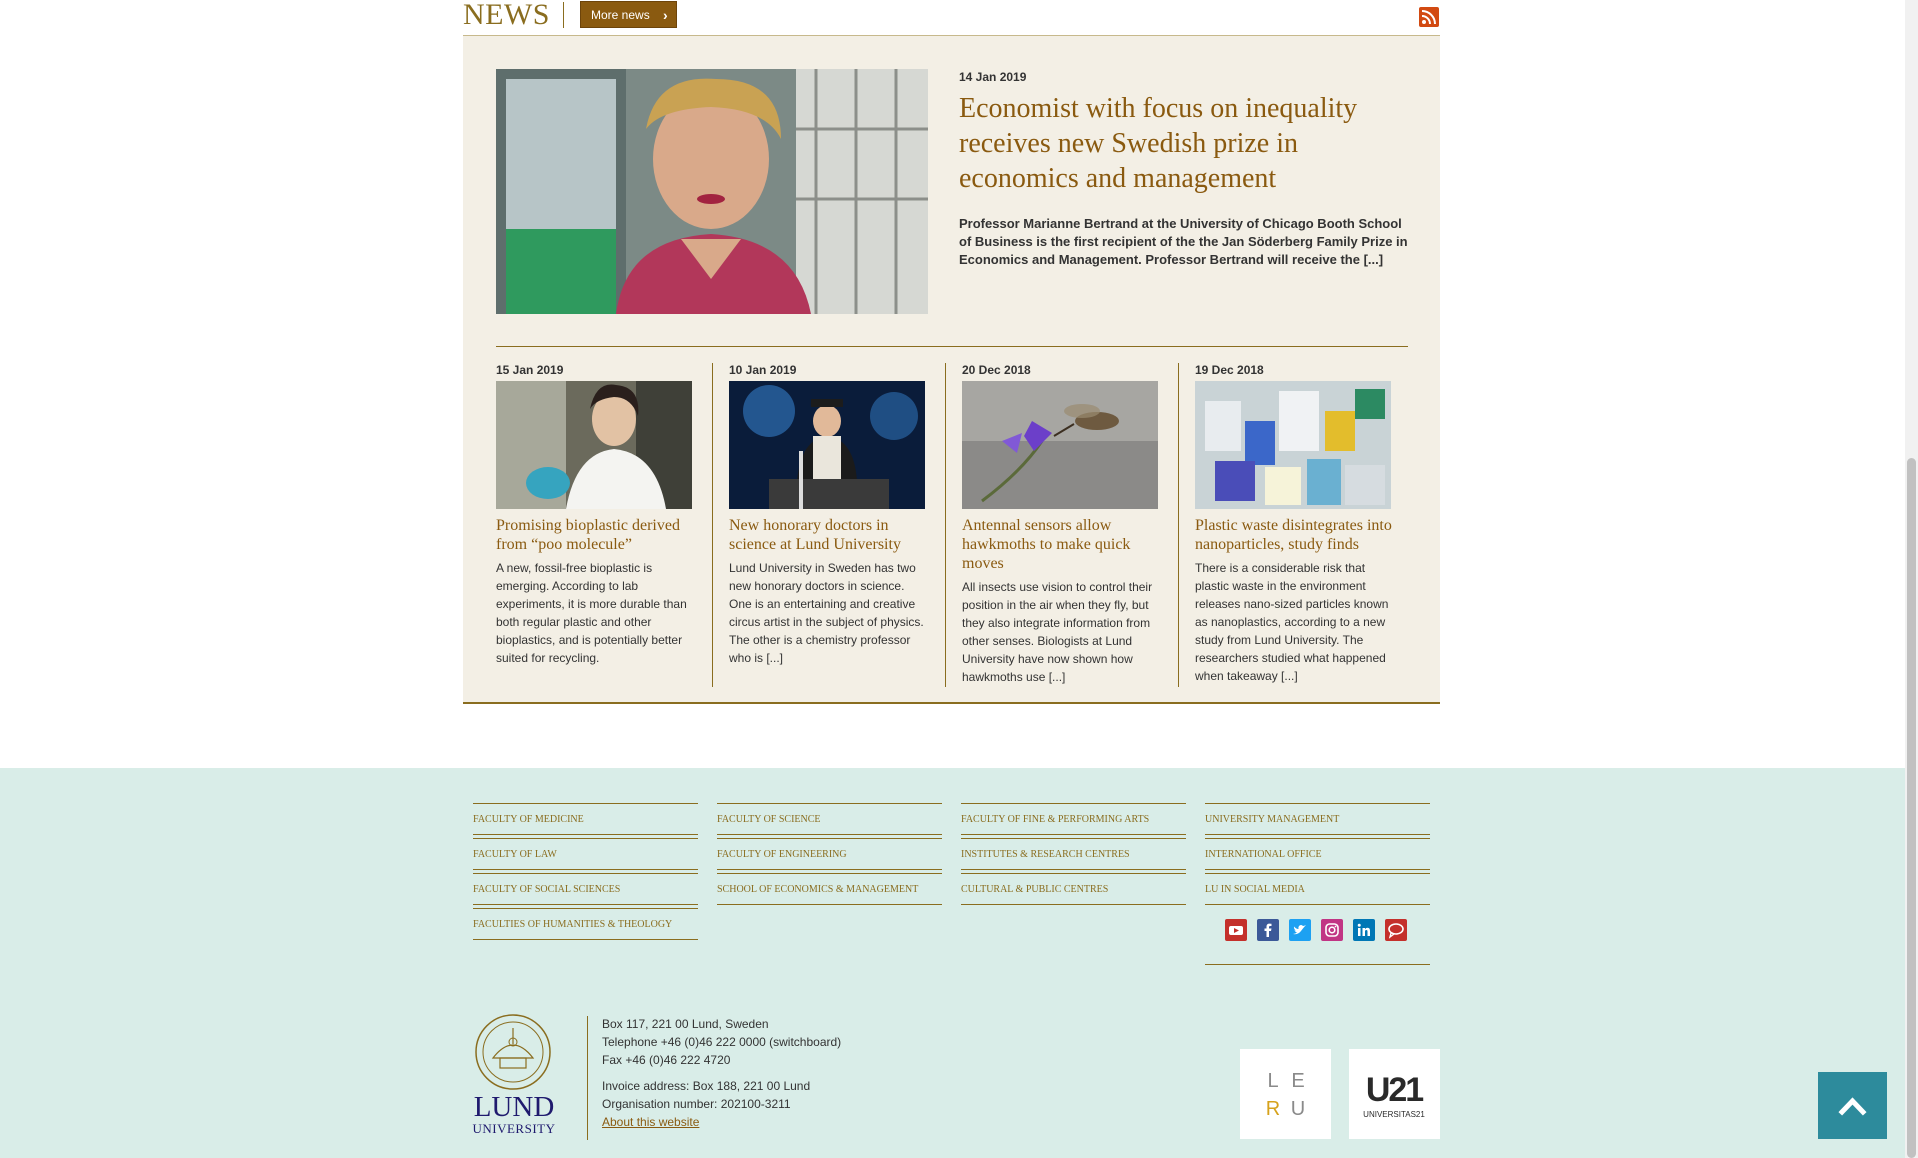  I want to click on chevron-up-icon, so click(1852, 1106).